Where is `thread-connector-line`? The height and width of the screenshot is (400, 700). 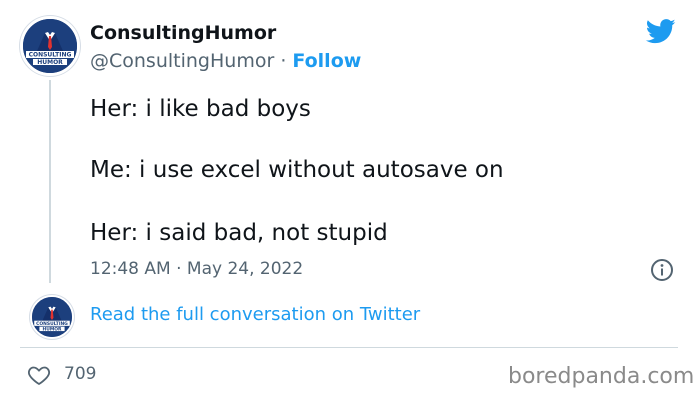
thread-connector-line is located at coordinates (50, 181).